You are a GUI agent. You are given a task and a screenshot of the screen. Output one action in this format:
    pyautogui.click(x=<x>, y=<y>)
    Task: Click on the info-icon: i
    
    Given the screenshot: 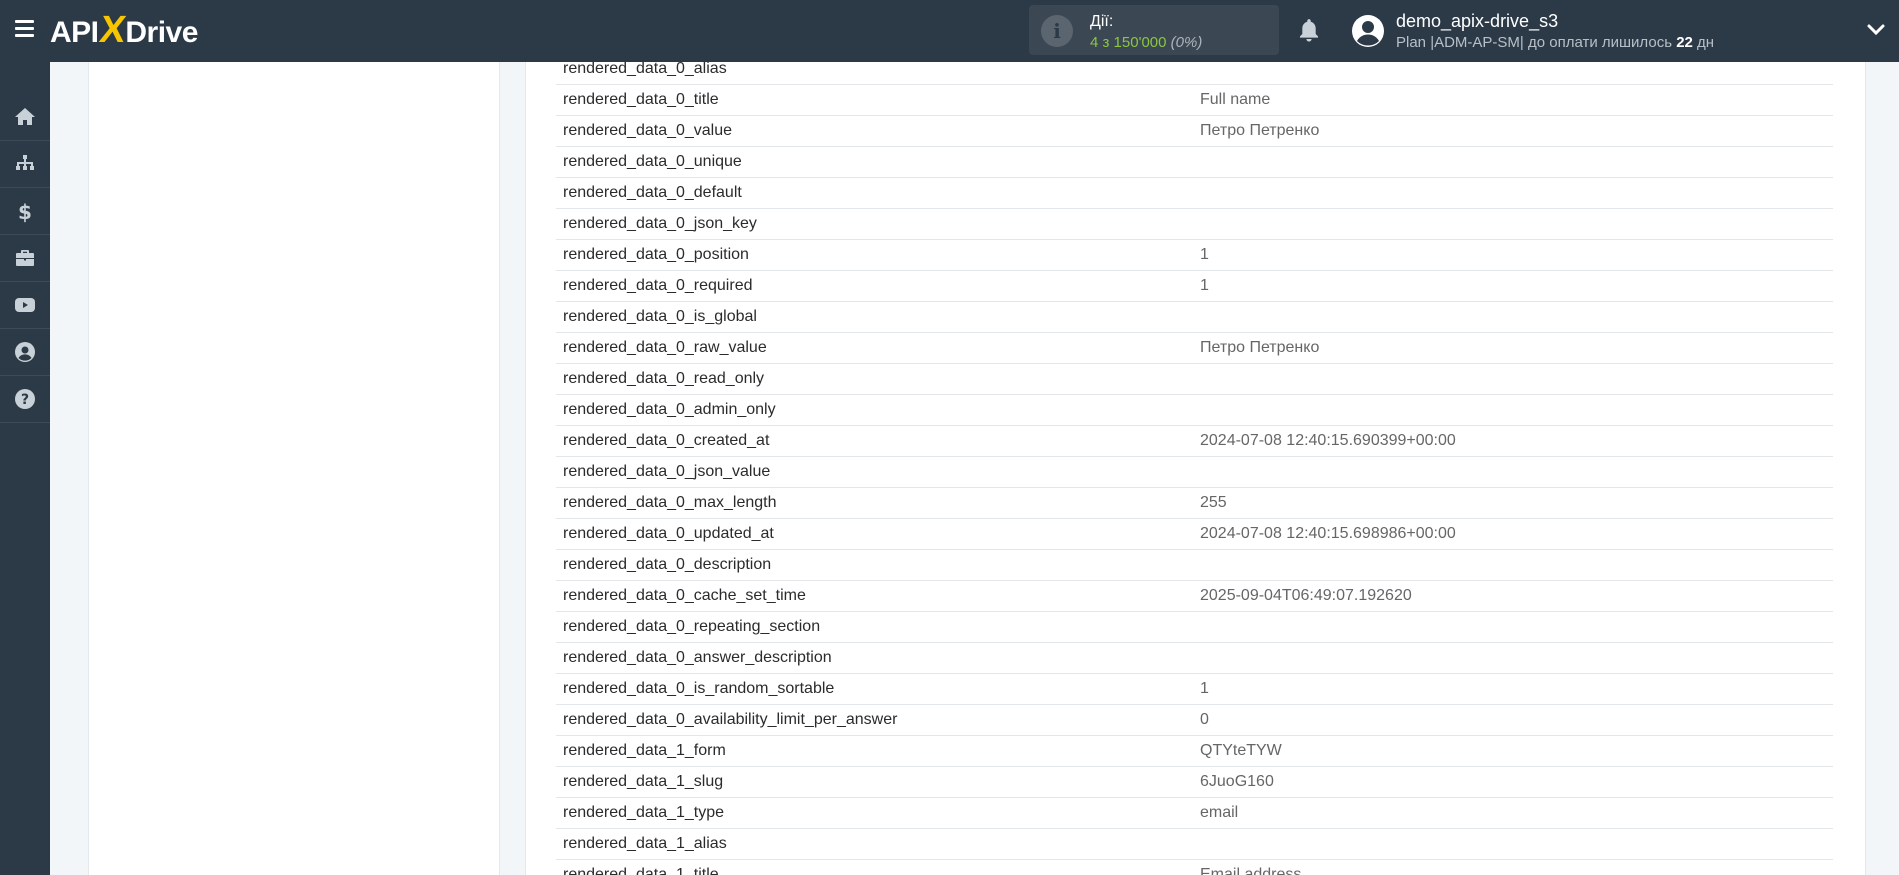 What is the action you would take?
    pyautogui.click(x=1057, y=31)
    